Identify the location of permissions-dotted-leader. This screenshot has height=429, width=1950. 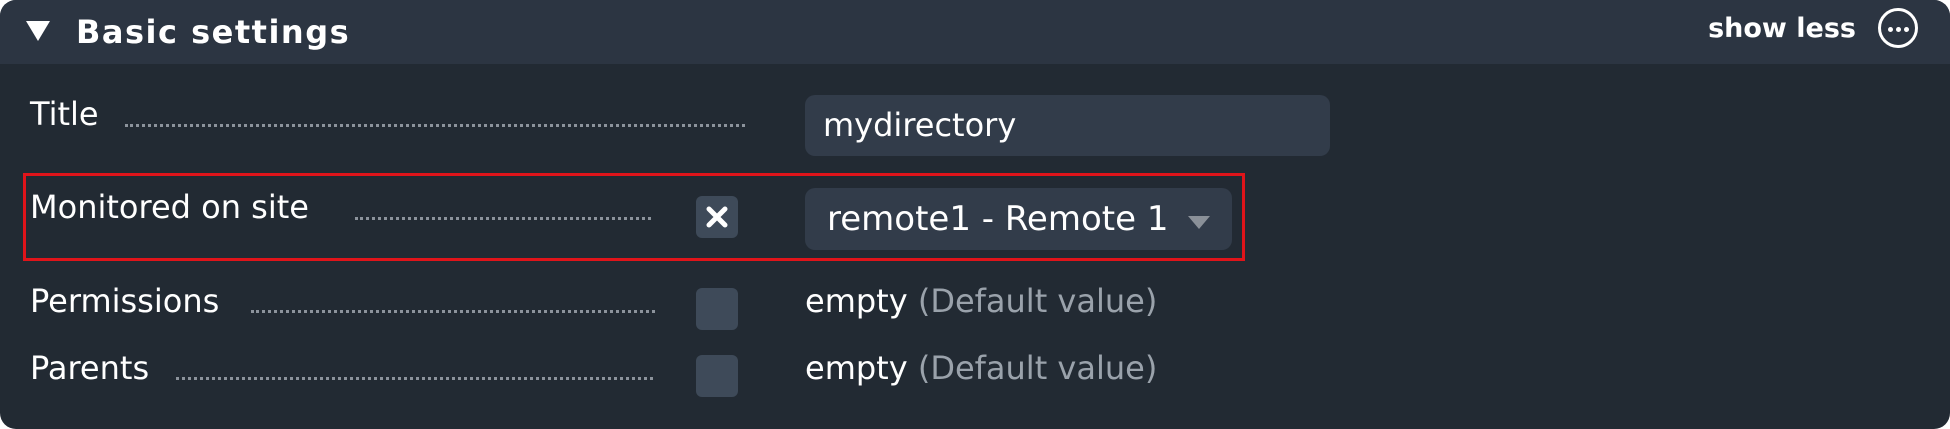
(453, 311).